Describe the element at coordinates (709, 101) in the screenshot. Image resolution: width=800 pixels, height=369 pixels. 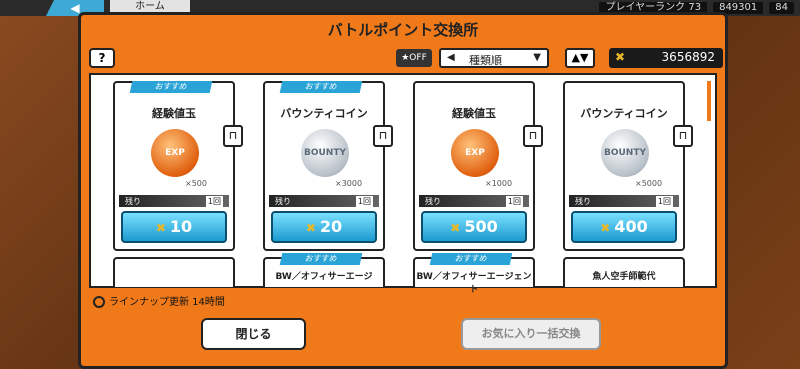
I see `scrollbar` at that location.